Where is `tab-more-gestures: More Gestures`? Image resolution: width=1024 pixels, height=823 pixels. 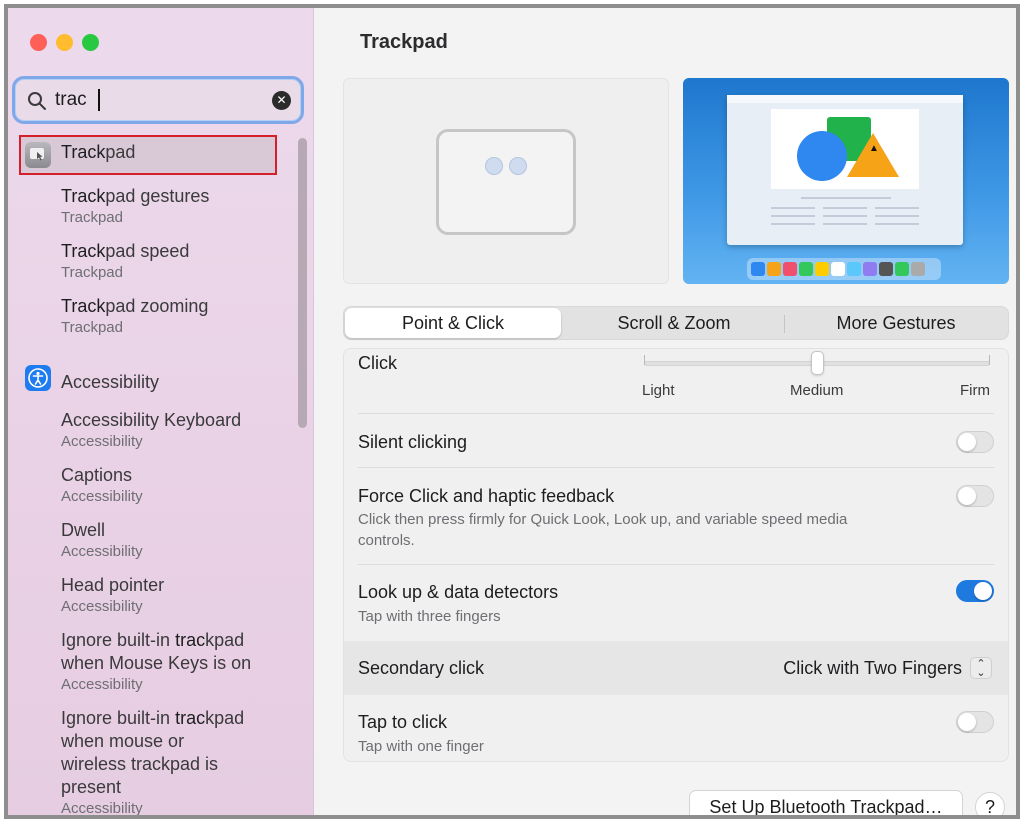 tab-more-gestures: More Gestures is located at coordinates (896, 323).